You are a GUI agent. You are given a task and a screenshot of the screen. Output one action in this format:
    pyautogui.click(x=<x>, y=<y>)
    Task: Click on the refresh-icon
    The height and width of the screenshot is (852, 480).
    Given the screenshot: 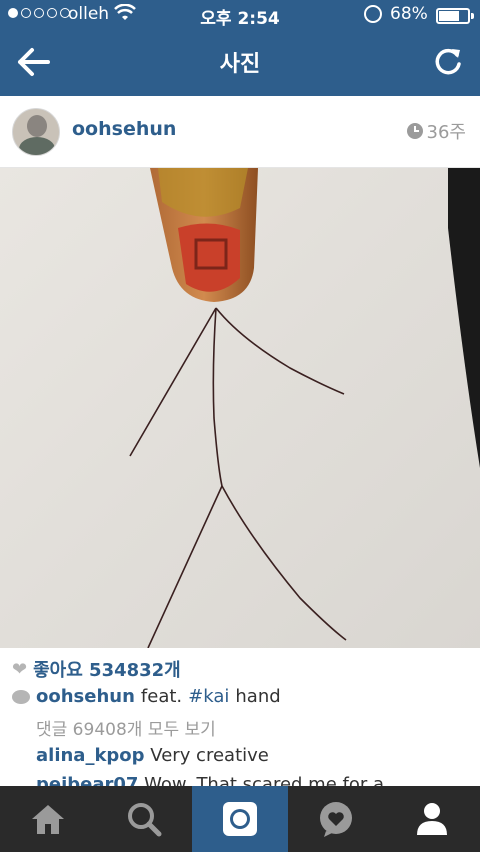 What is the action you would take?
    pyautogui.click(x=448, y=62)
    